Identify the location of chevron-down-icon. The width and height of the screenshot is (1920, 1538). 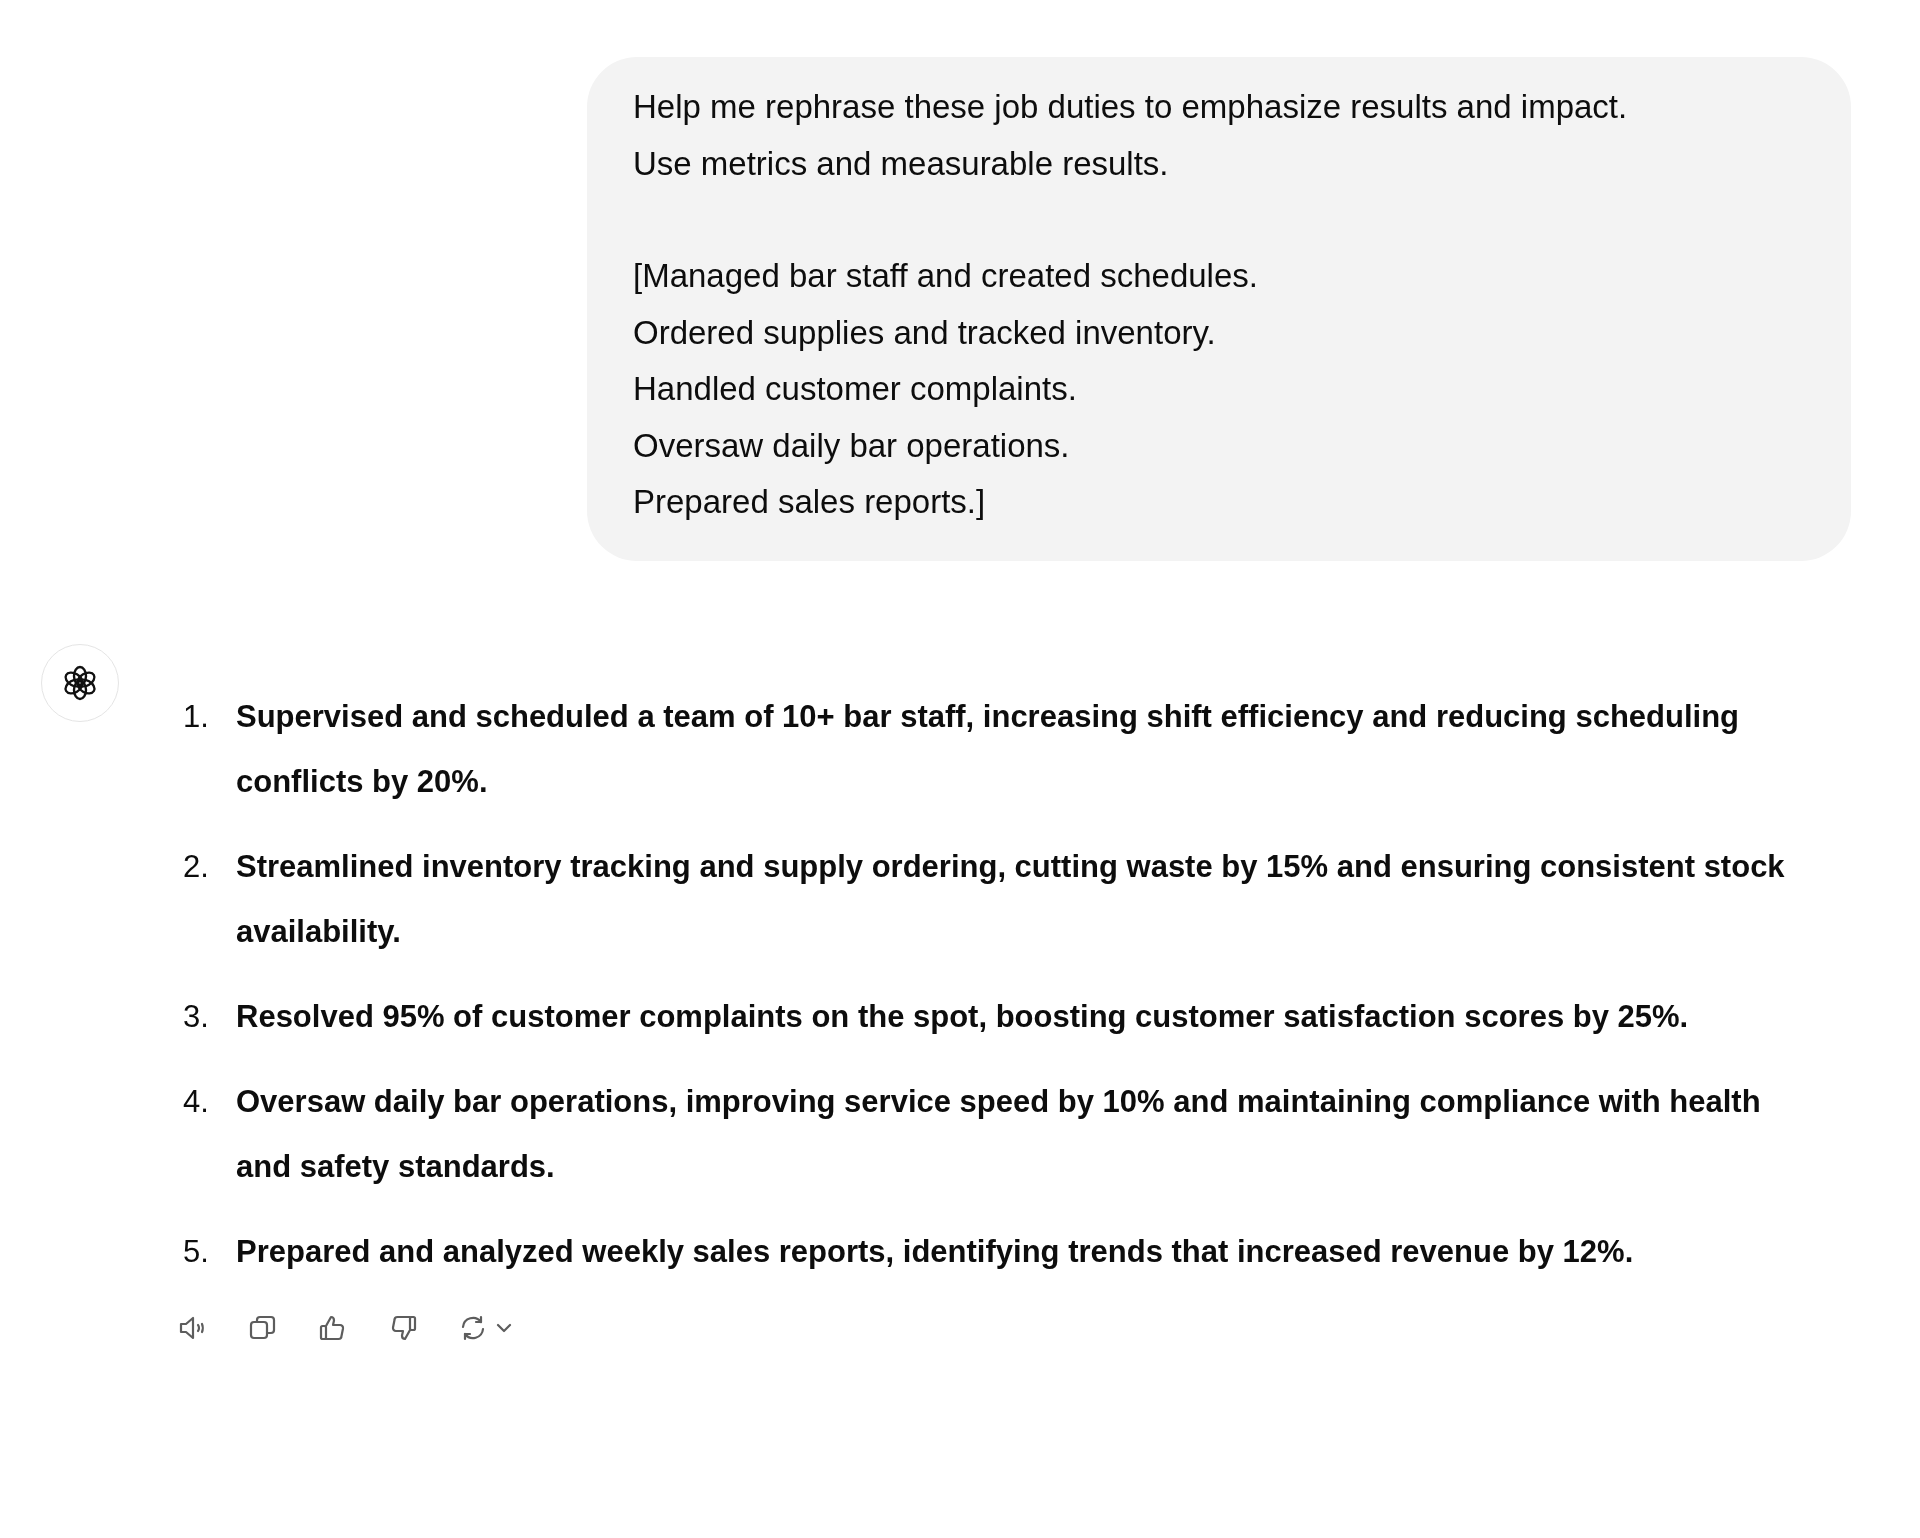
(504, 1327).